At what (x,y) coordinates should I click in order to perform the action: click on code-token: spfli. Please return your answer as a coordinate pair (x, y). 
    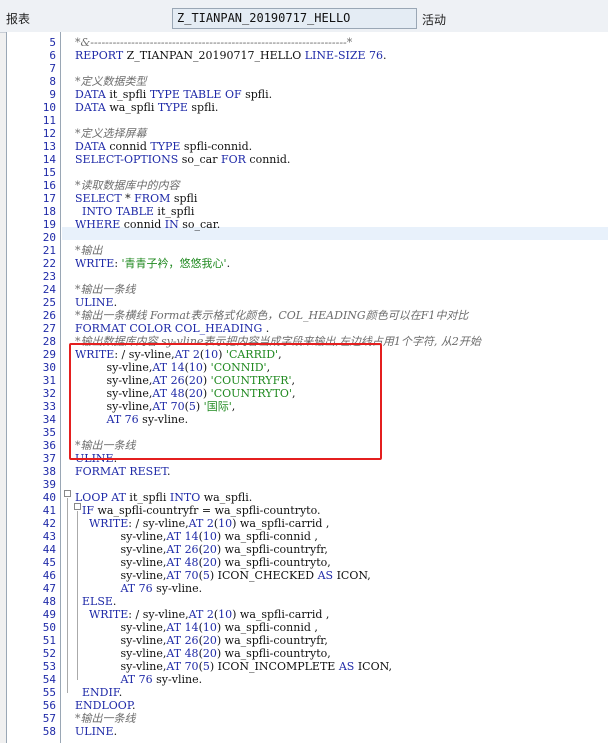
    Looking at the image, I should click on (185, 198).